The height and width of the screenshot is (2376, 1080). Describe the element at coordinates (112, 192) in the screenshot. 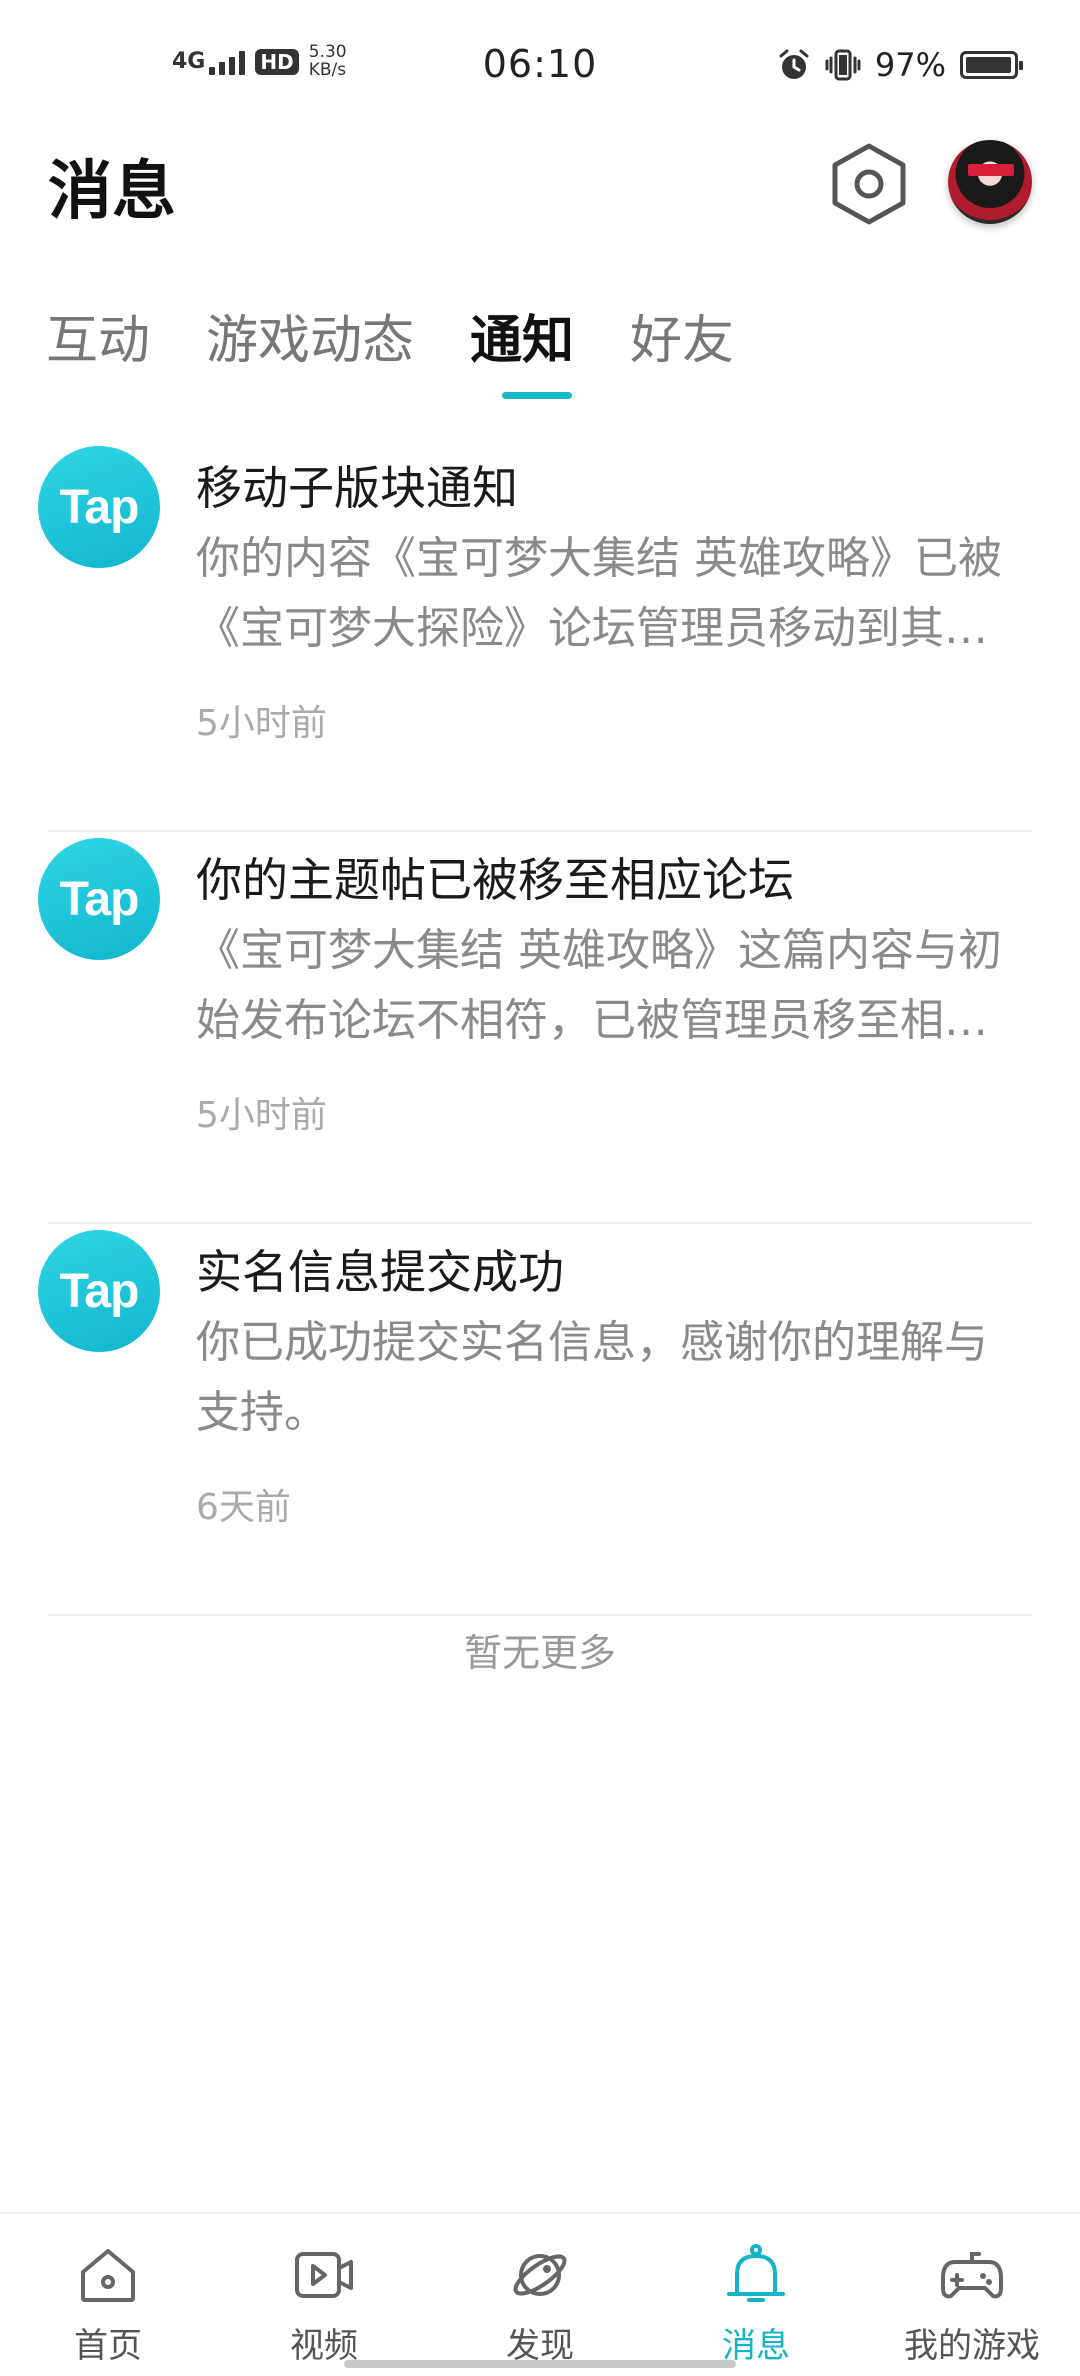

I see `page-title: 消息` at that location.